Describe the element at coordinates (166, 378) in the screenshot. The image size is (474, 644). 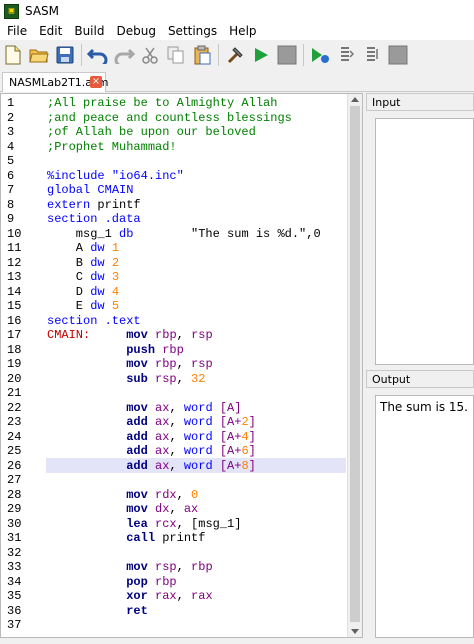
I see `code-token: rsp` at that location.